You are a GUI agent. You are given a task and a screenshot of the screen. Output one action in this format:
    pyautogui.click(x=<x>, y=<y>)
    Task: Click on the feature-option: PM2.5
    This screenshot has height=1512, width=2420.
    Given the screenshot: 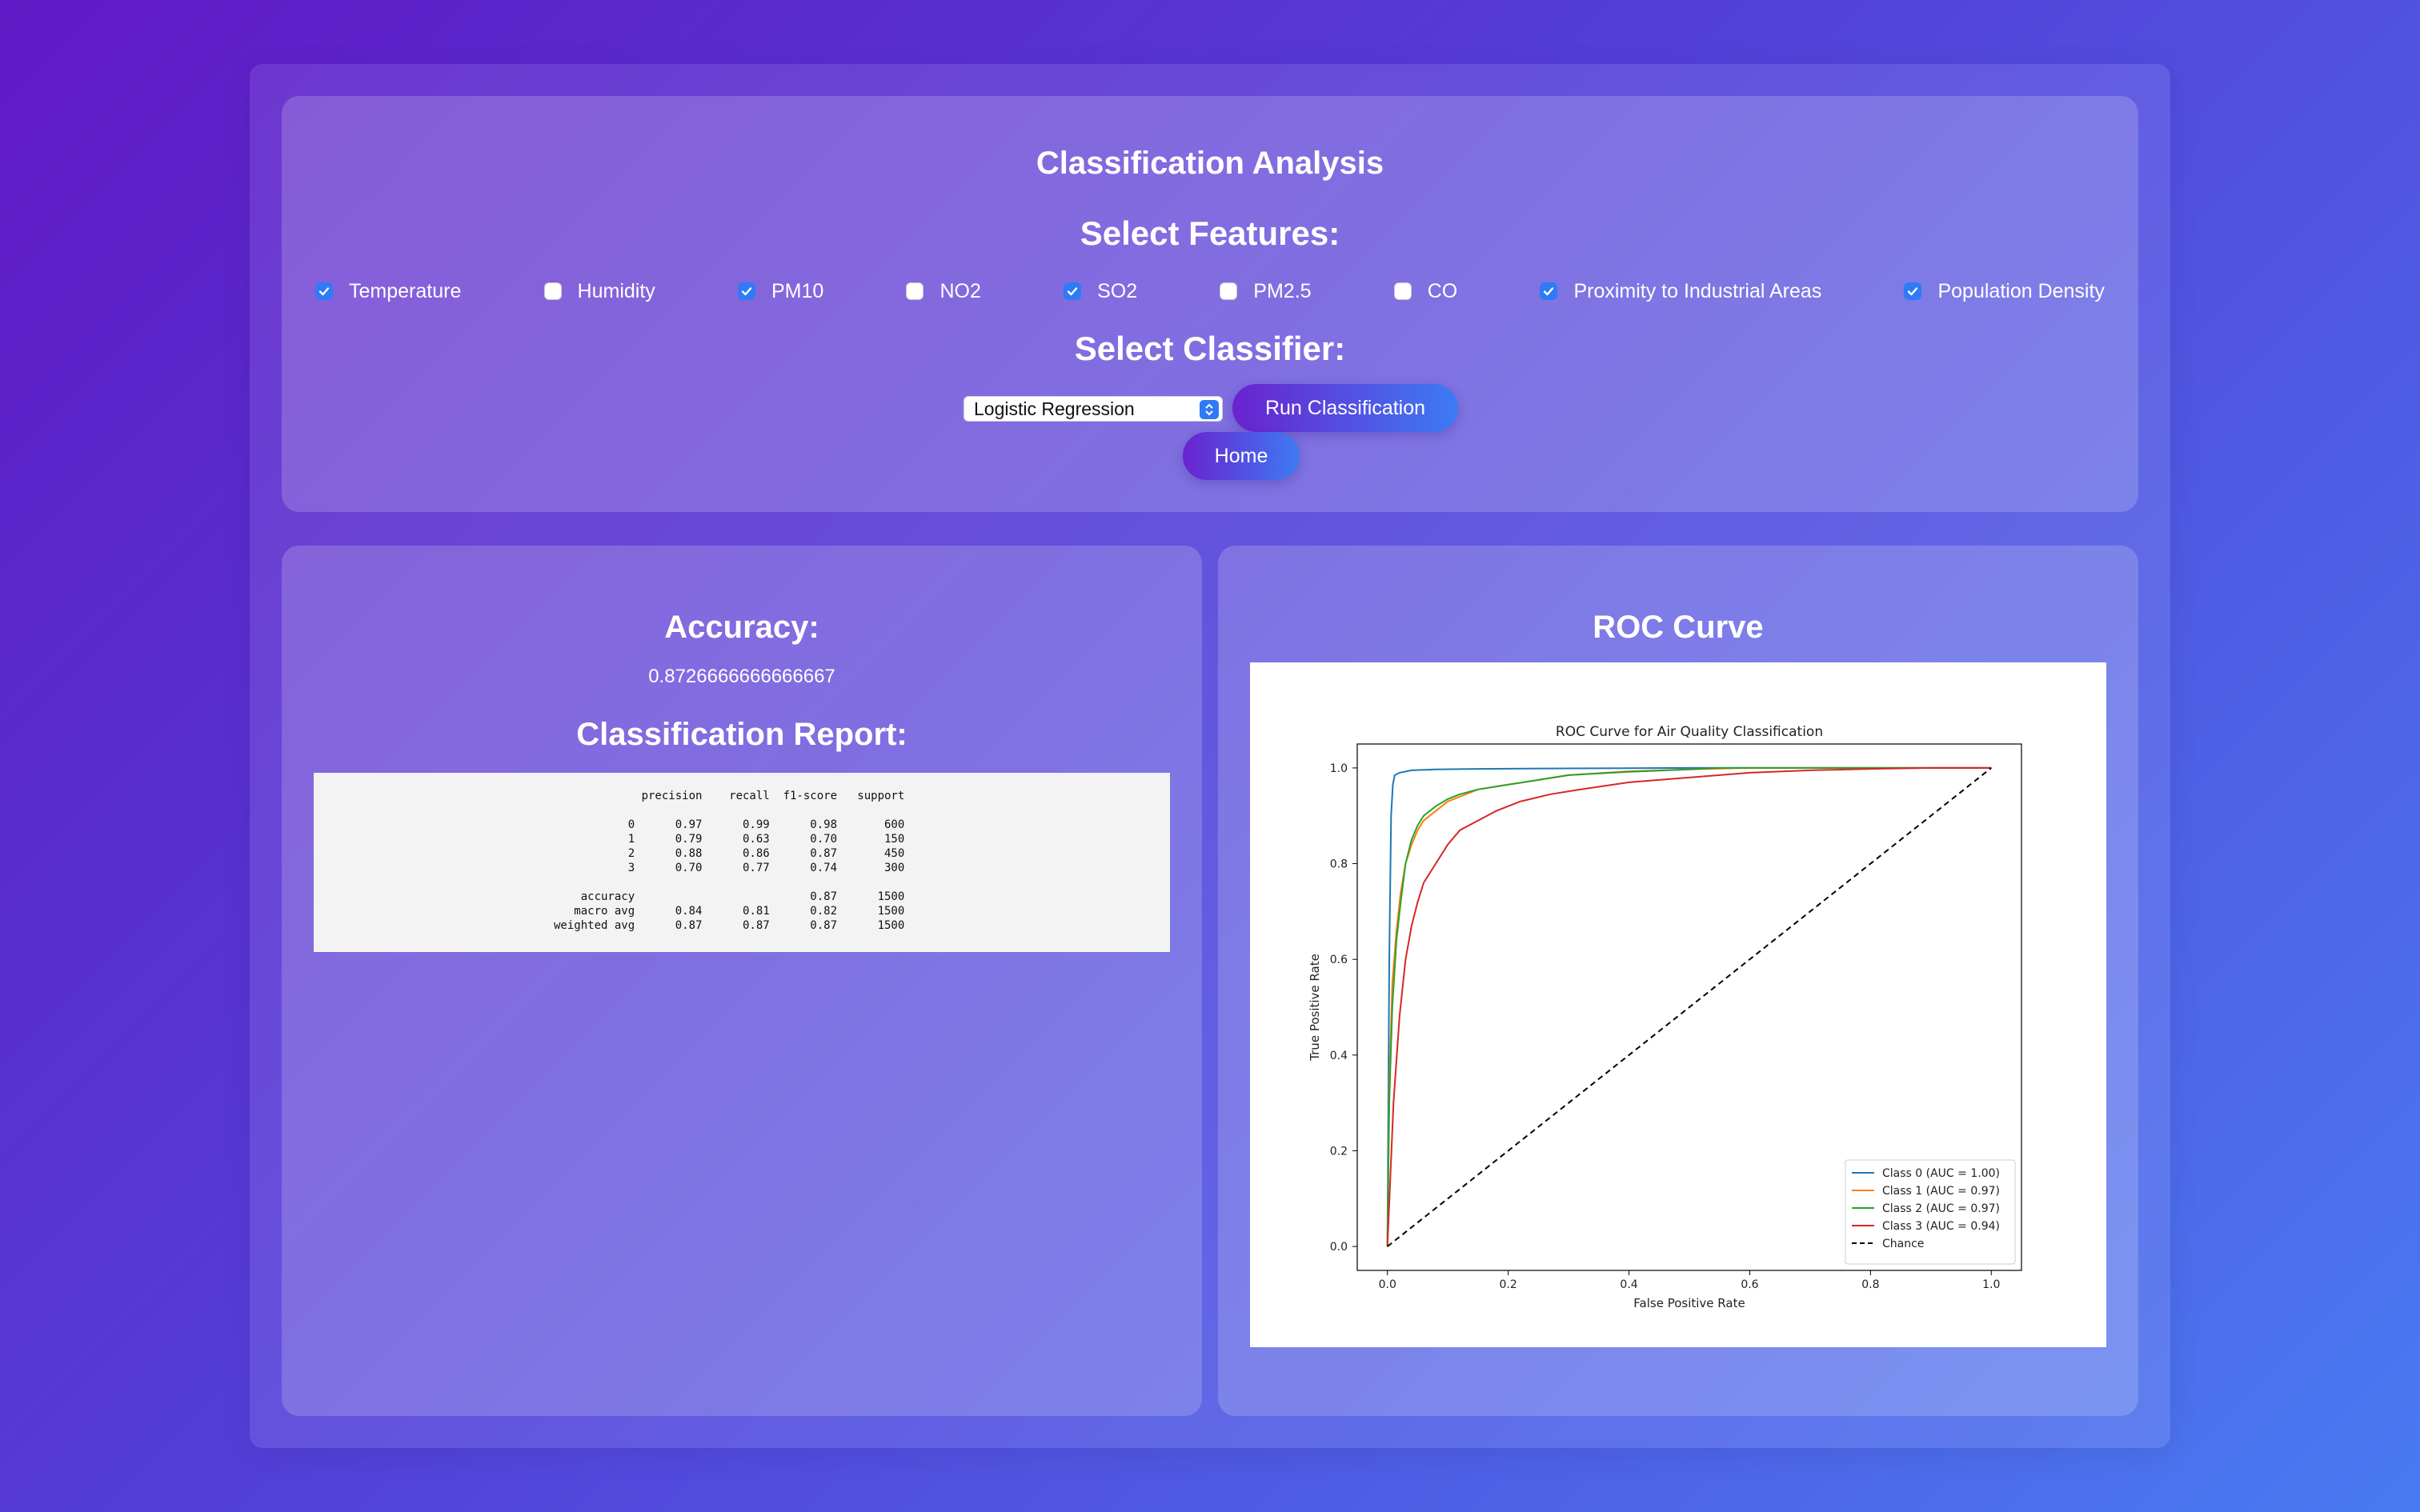 What is the action you would take?
    pyautogui.click(x=1266, y=291)
    